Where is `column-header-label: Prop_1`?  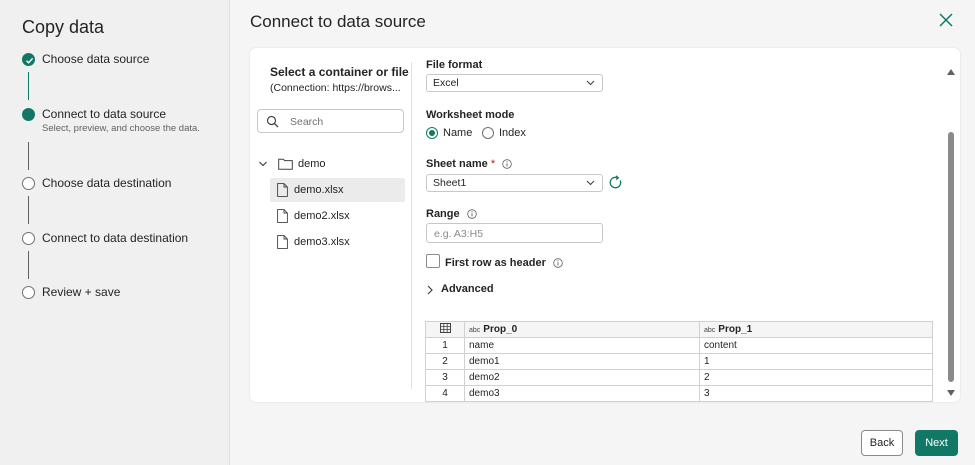
column-header-label: Prop_1 is located at coordinates (735, 329).